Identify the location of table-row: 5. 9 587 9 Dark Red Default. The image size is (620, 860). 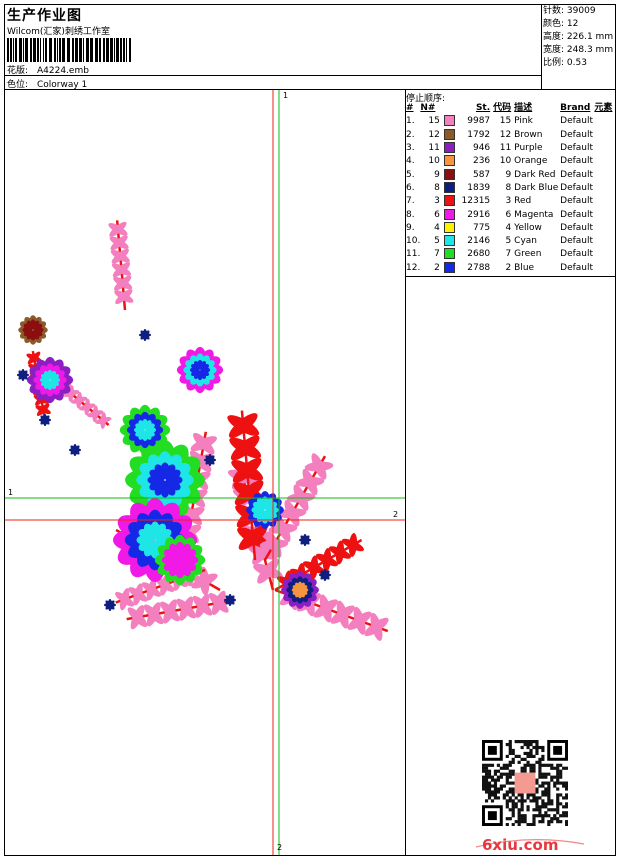
(500, 174).